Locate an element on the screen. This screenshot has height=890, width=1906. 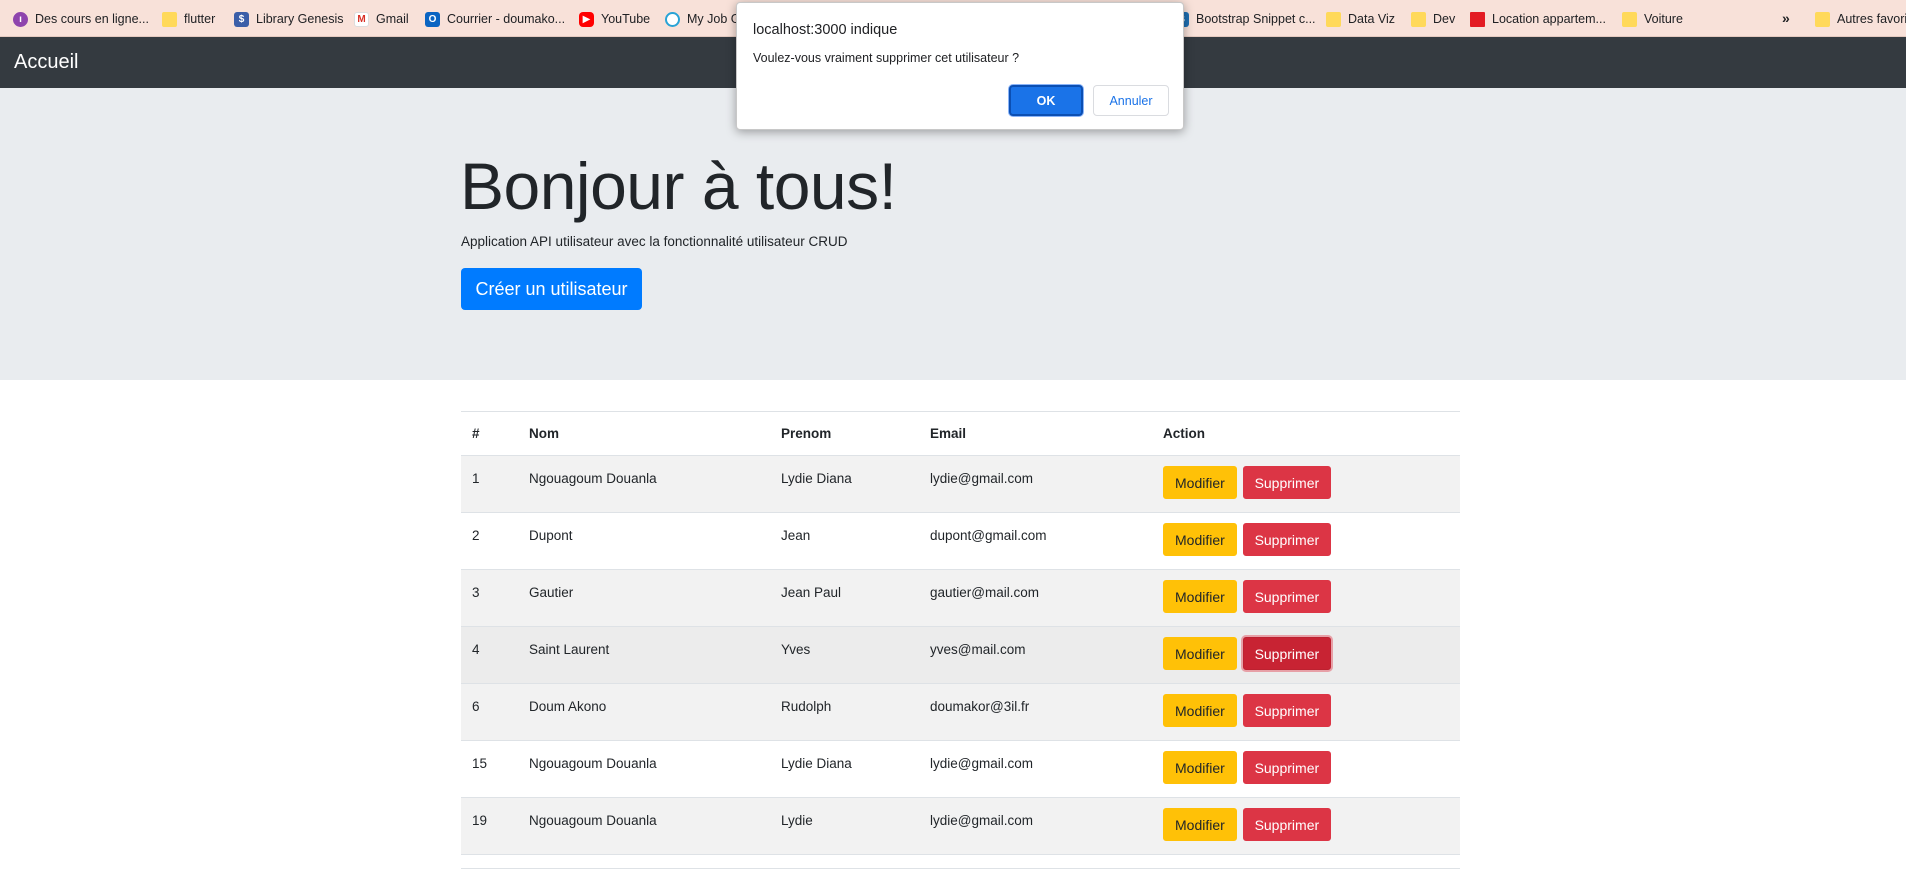
cell-email: doumakor@3il.fr is located at coordinates (1035, 712).